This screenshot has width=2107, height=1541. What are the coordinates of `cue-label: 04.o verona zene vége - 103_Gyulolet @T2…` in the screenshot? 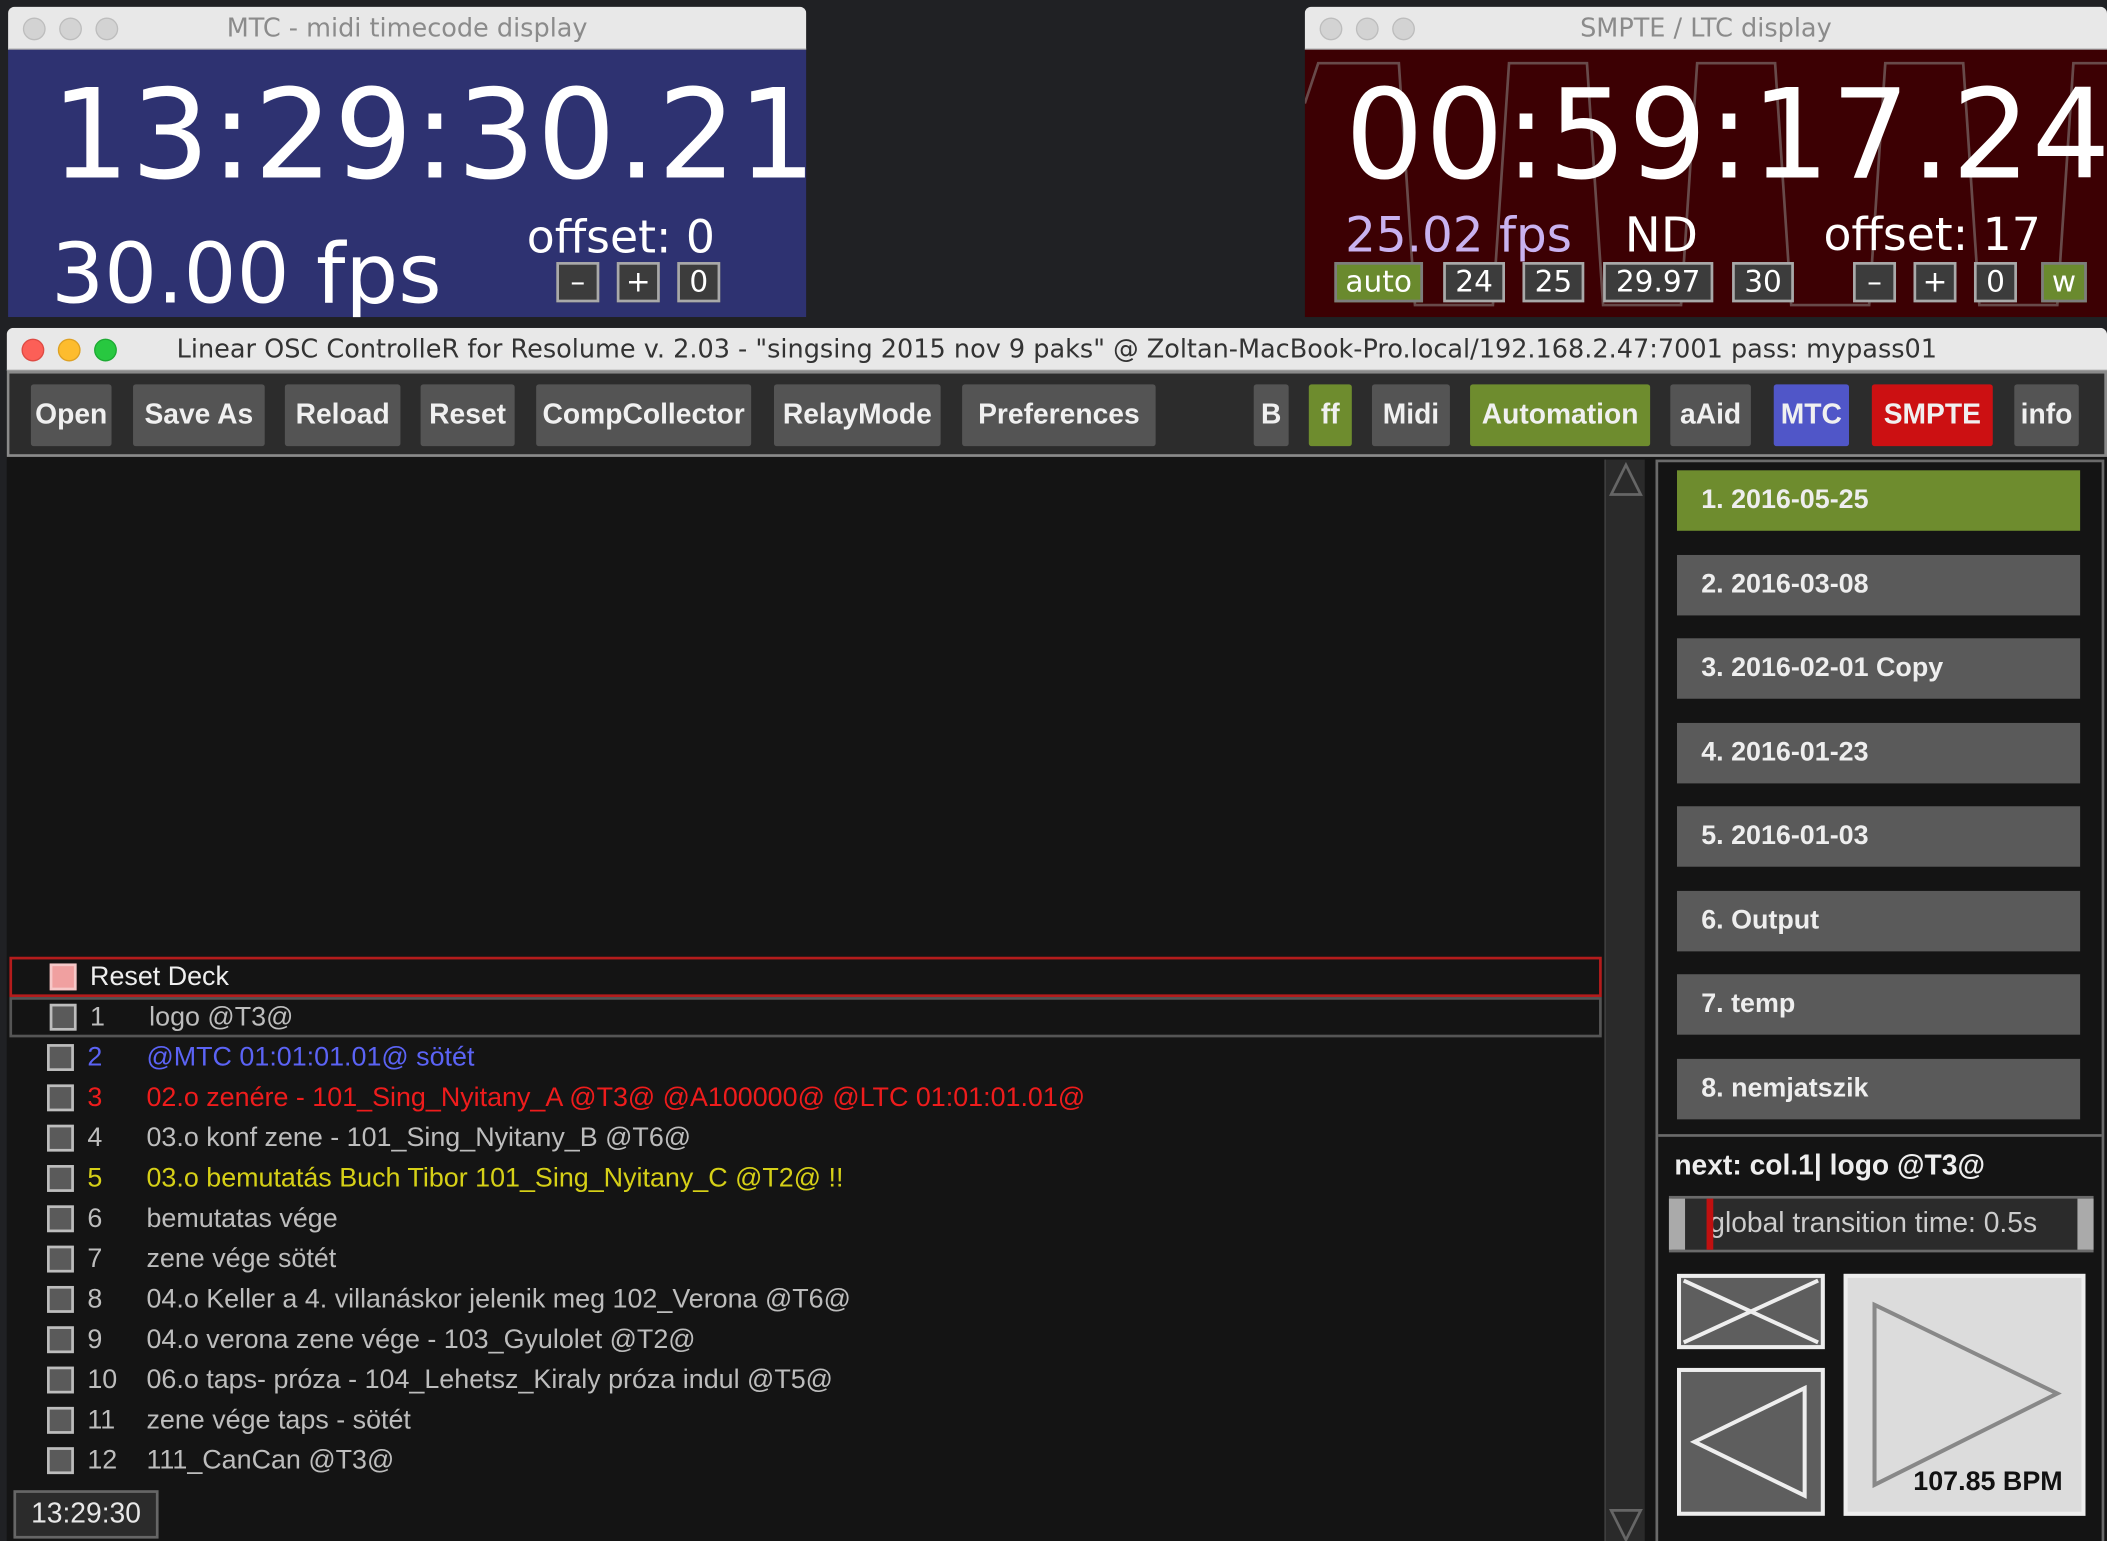 It's located at (421, 1339).